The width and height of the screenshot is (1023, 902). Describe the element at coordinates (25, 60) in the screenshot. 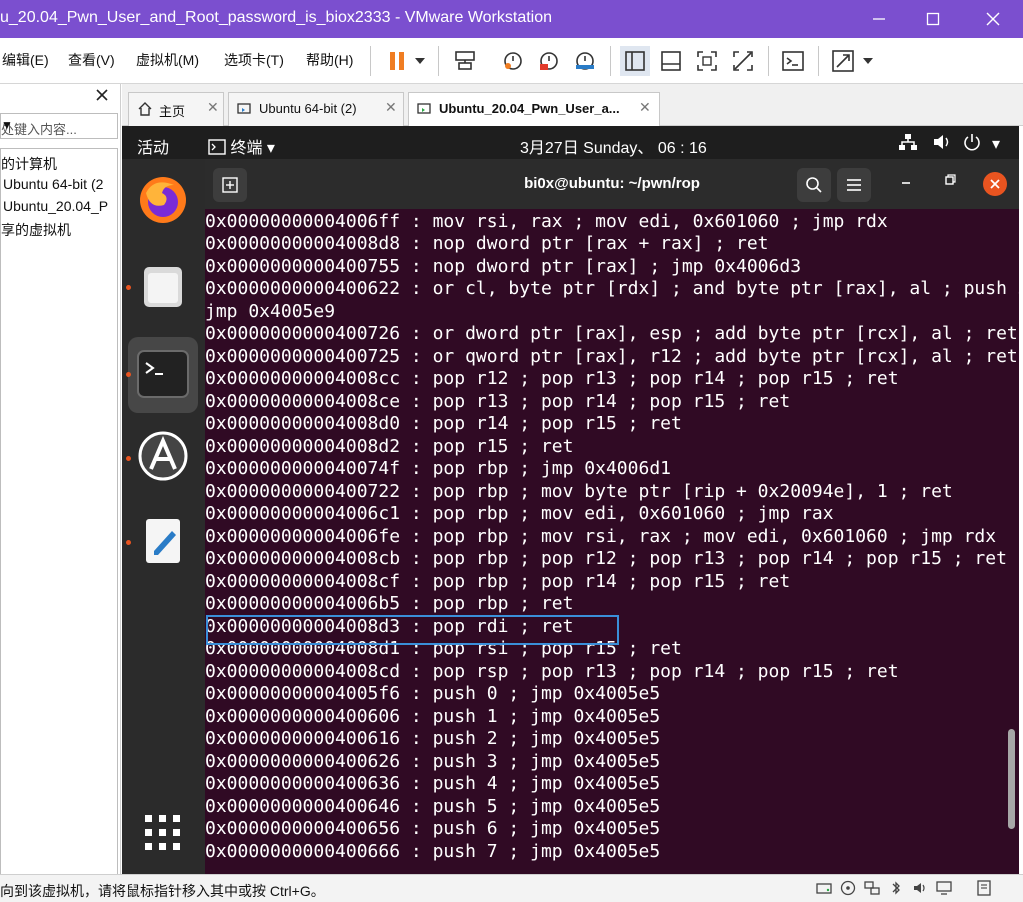

I see `menu-edit: 编辑(E)` at that location.